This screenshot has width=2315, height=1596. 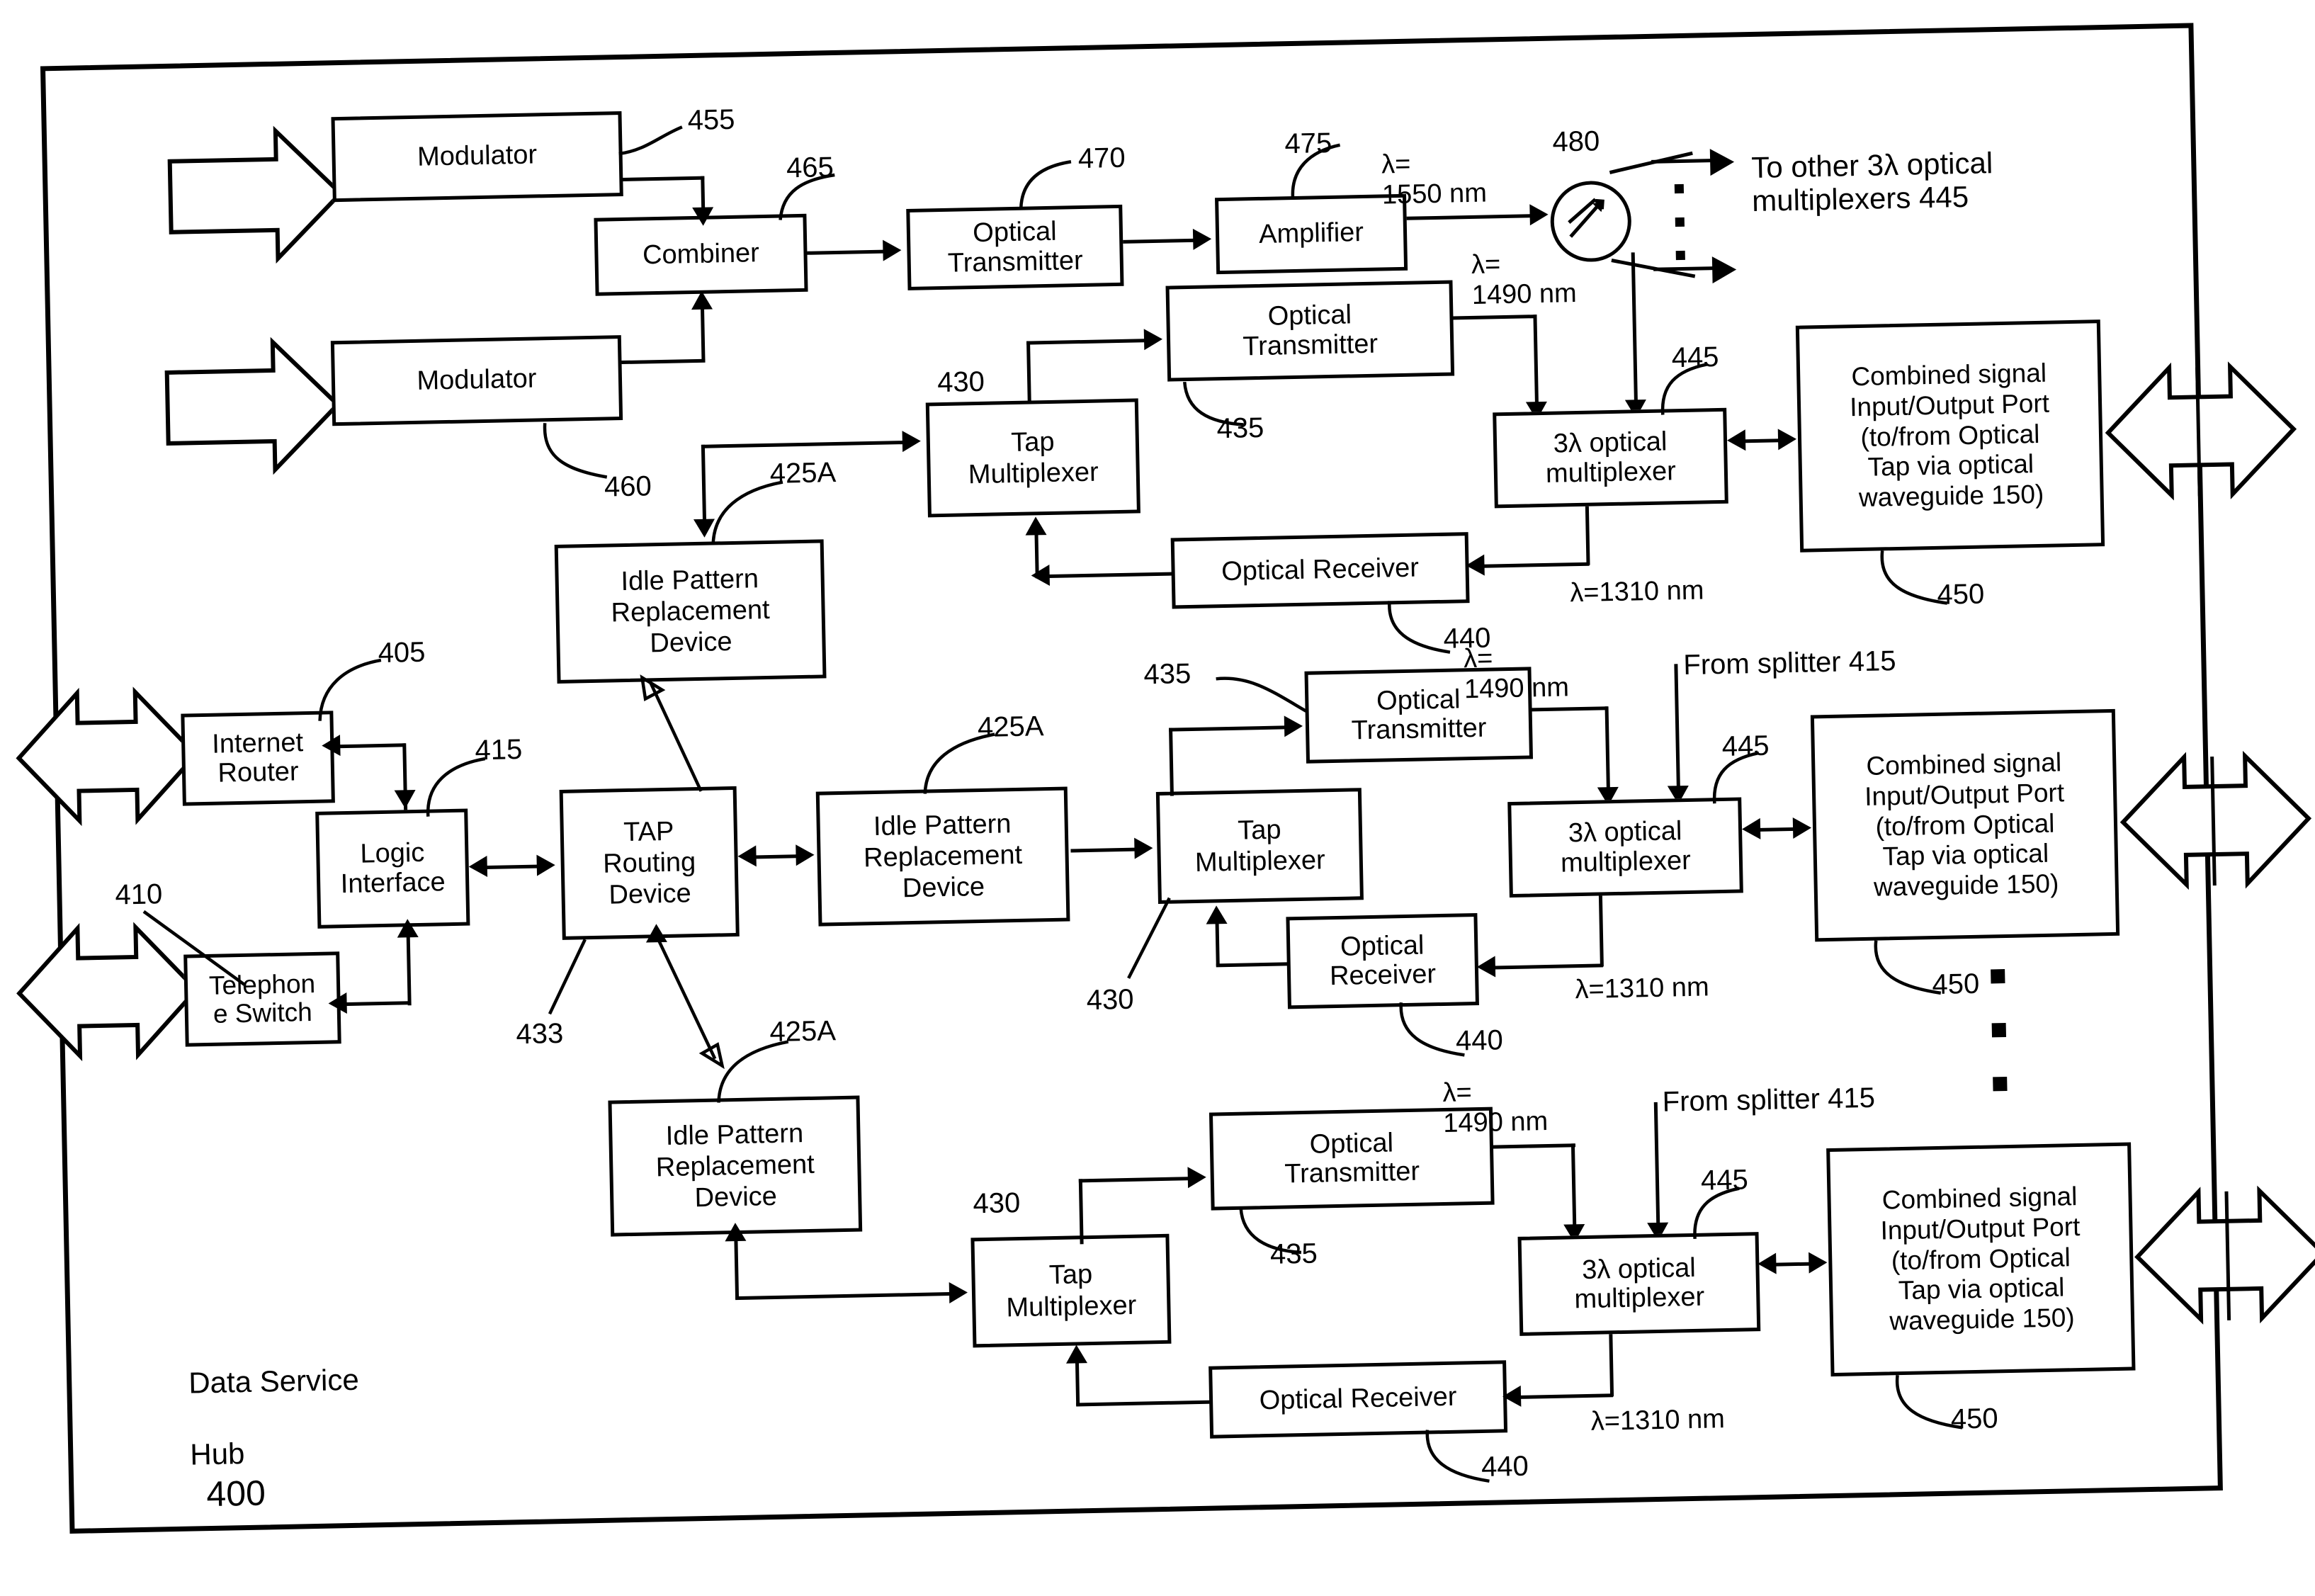 I want to click on optical-transmitter-a: Optical Transmitter, so click(x=1310, y=331).